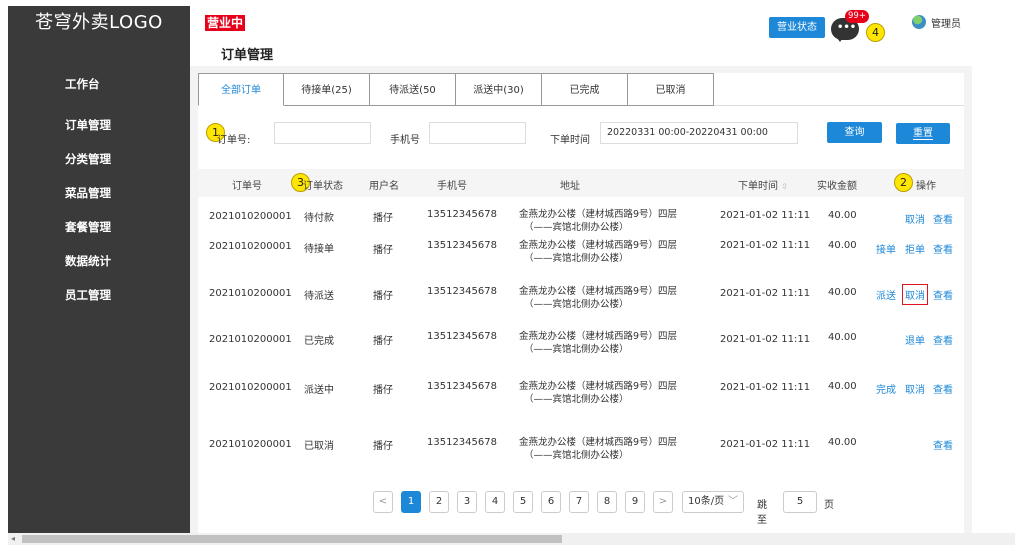  I want to click on business-status-tag: 营业中, so click(225, 23).